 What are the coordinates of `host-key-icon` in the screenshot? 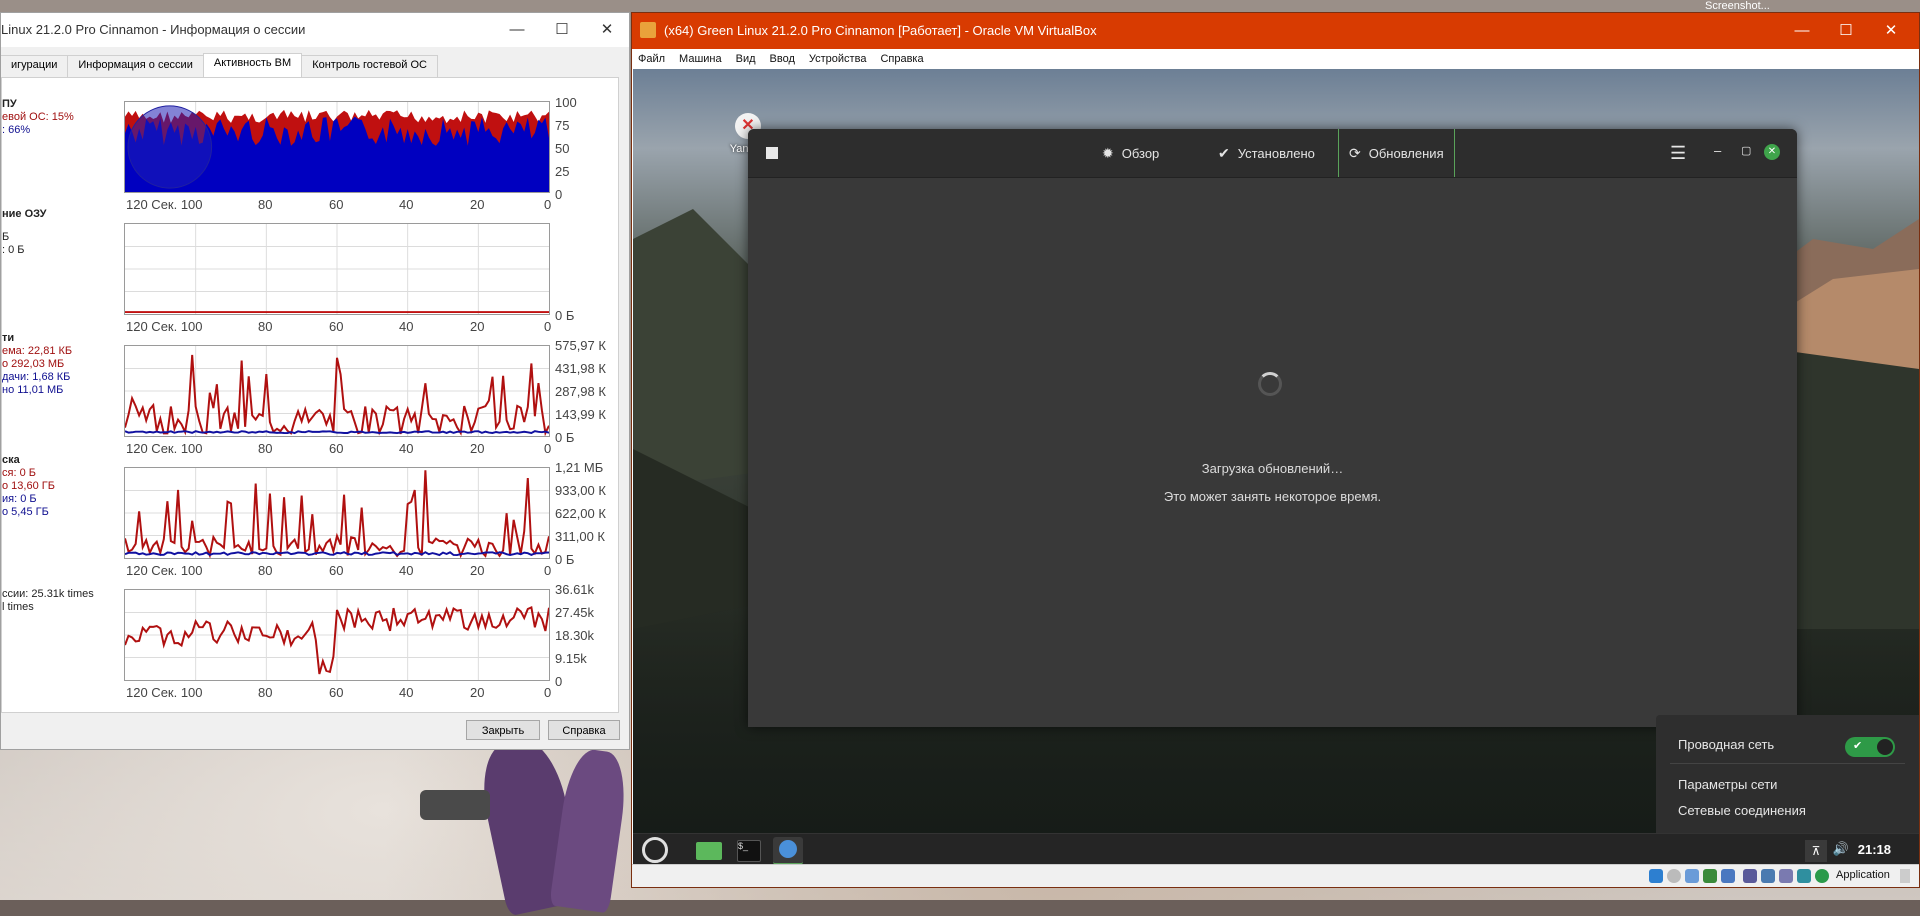 It's located at (1905, 876).